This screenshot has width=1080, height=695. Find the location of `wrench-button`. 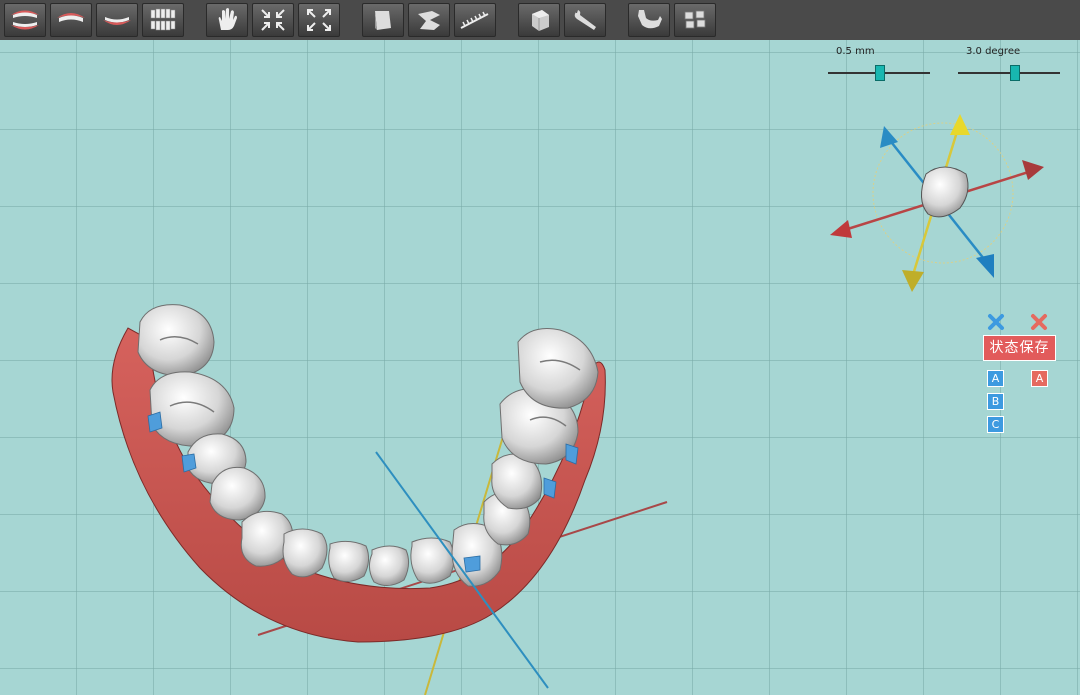

wrench-button is located at coordinates (585, 20).